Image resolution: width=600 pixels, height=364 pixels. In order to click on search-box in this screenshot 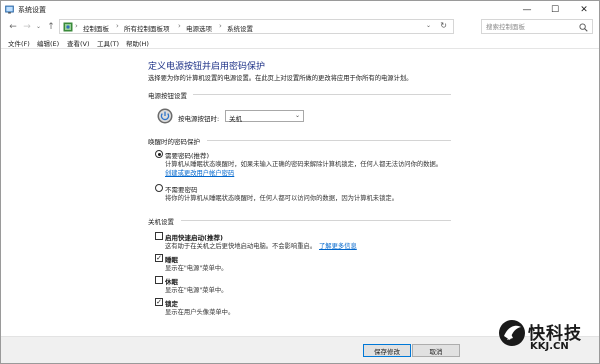, I will do `click(537, 26)`.